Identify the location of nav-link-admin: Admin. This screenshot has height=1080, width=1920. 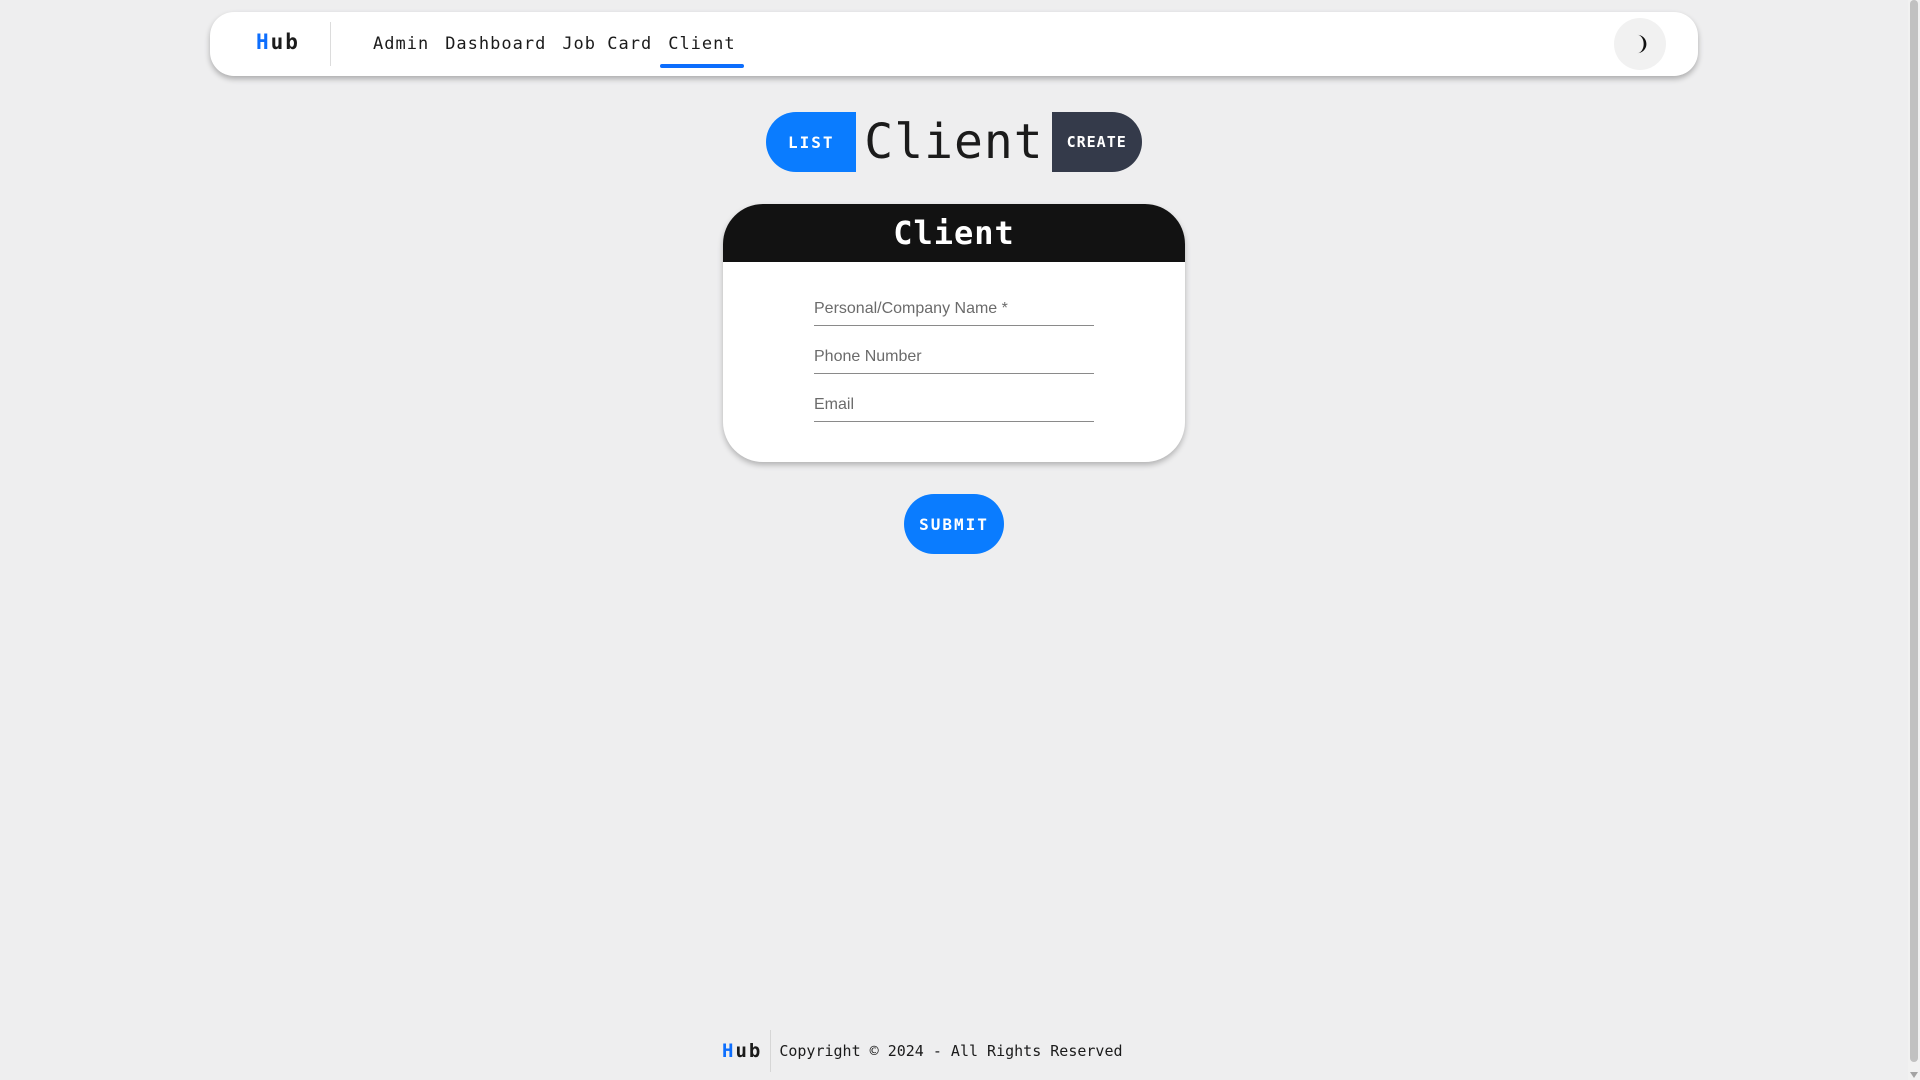
(401, 44).